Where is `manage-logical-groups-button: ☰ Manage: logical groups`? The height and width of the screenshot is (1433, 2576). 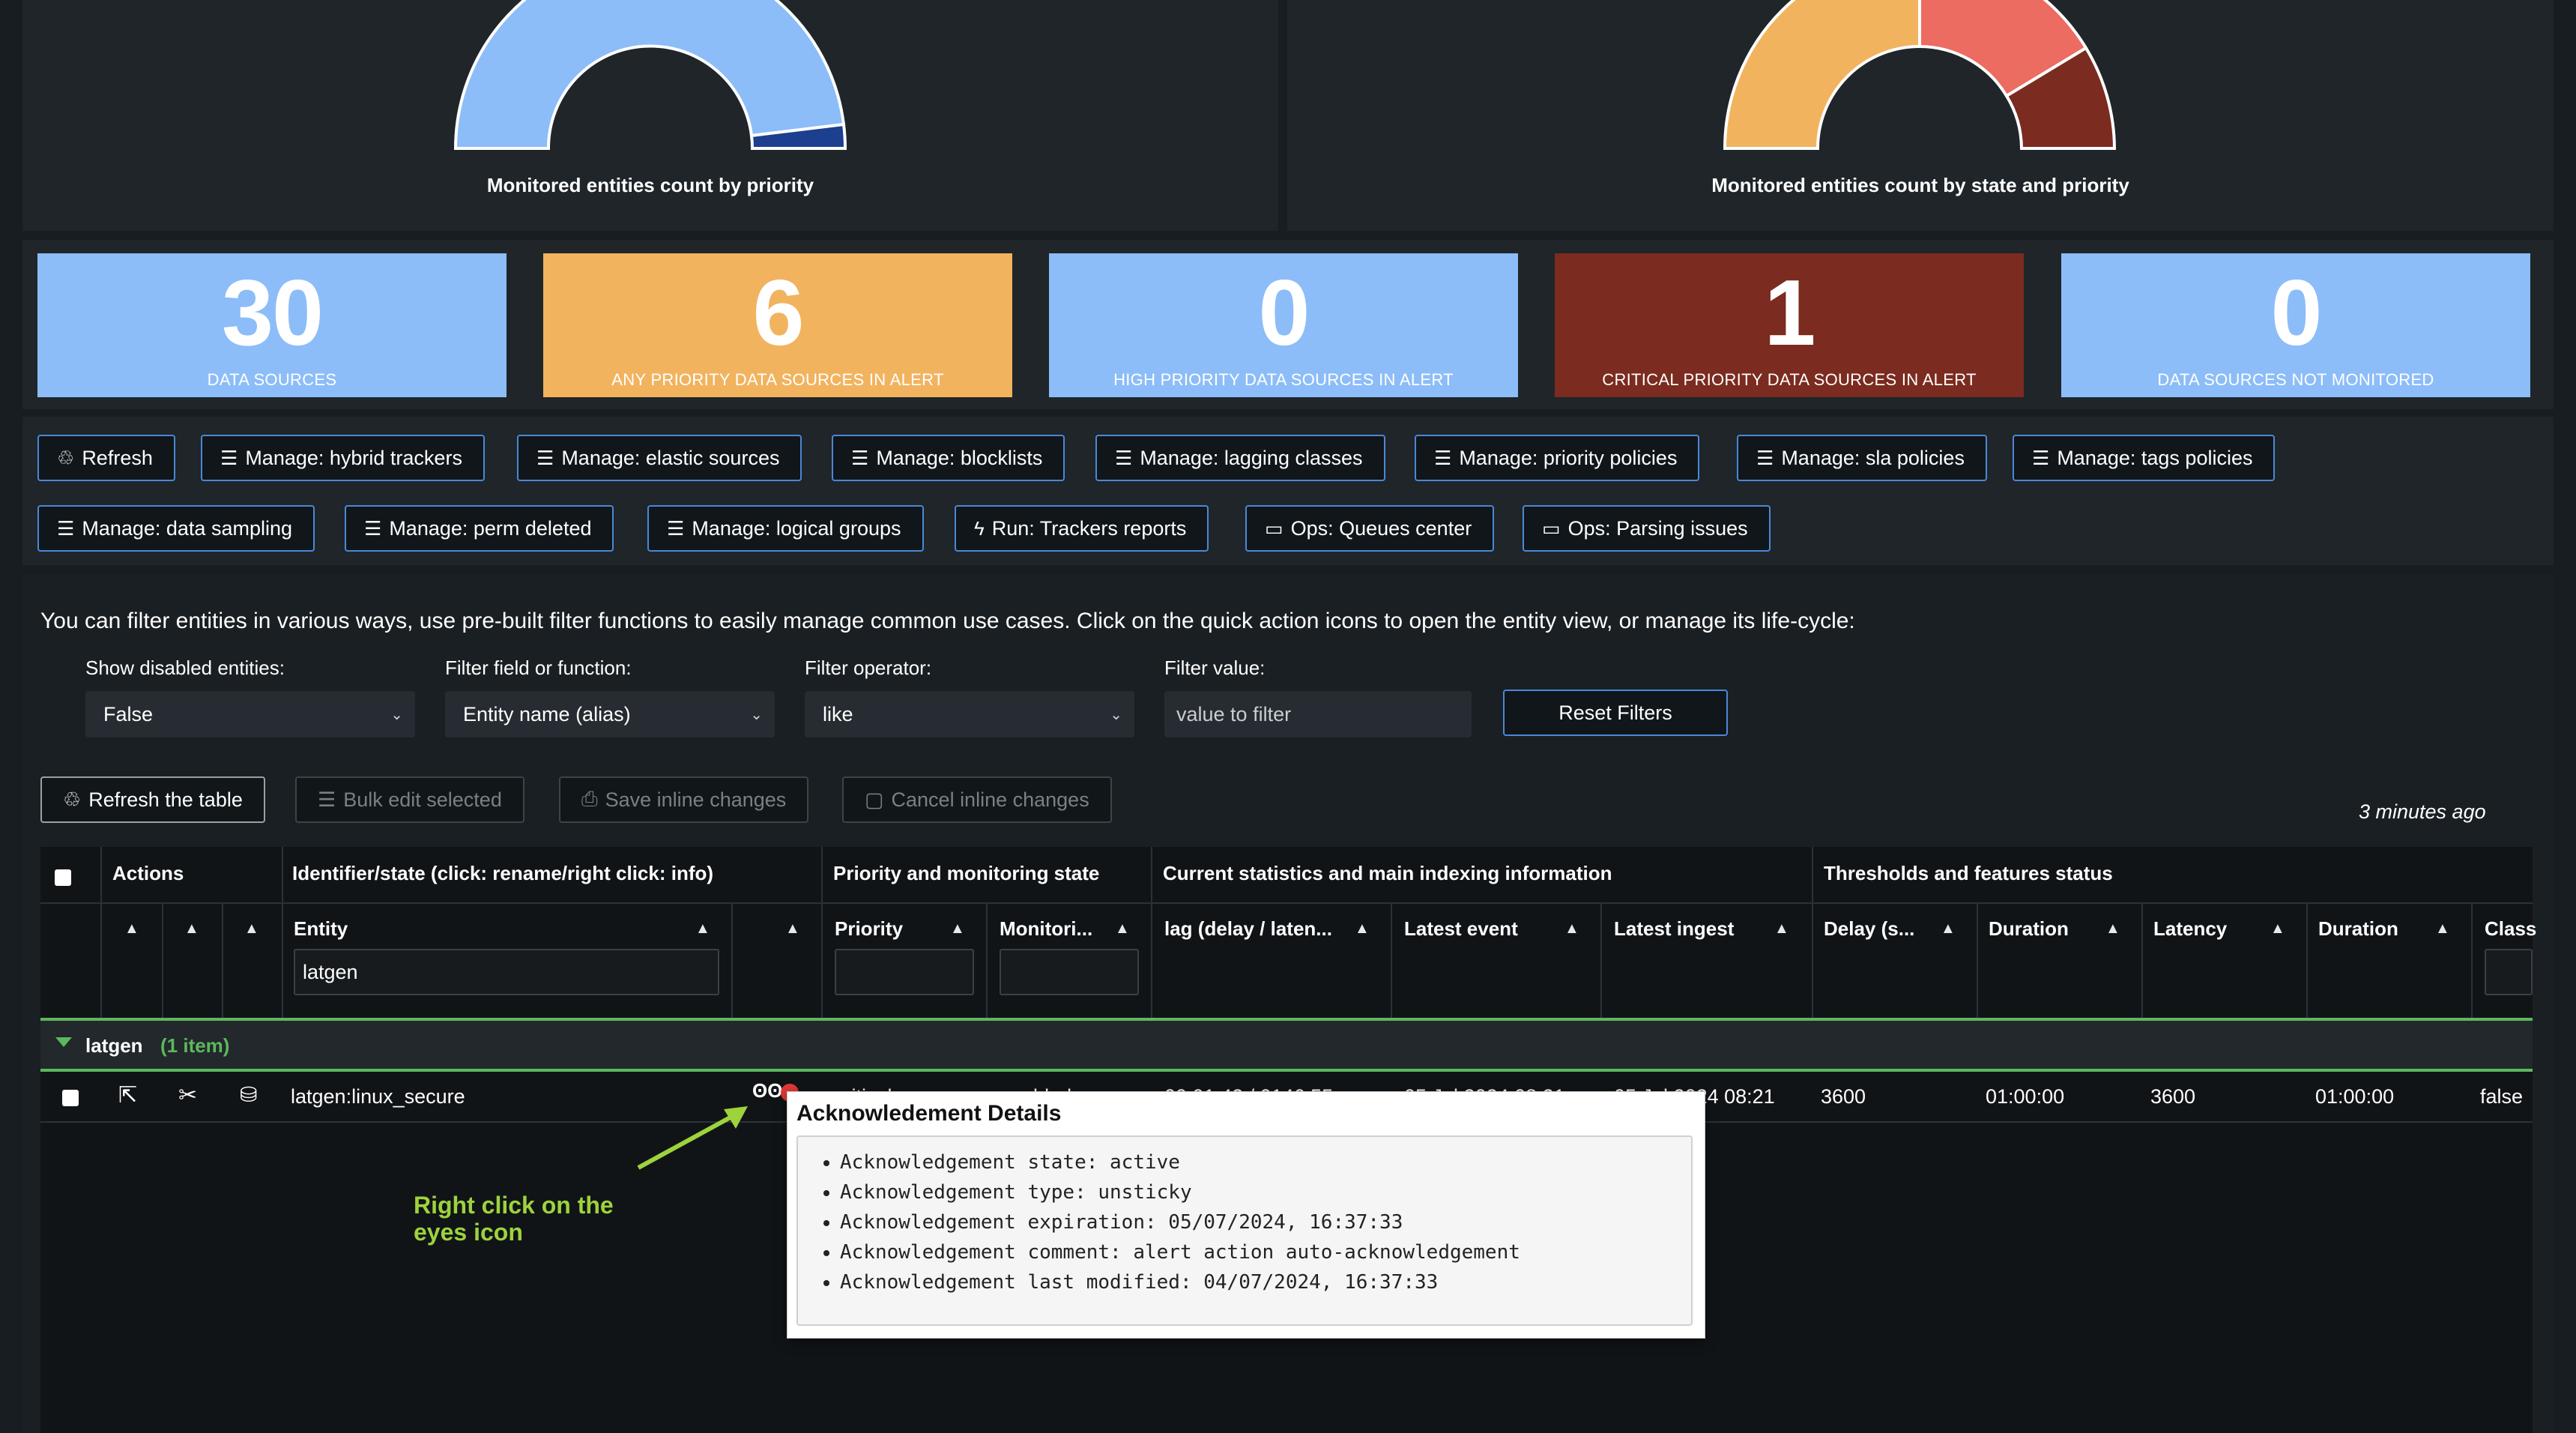 manage-logical-groups-button: ☰ Manage: logical groups is located at coordinates (785, 528).